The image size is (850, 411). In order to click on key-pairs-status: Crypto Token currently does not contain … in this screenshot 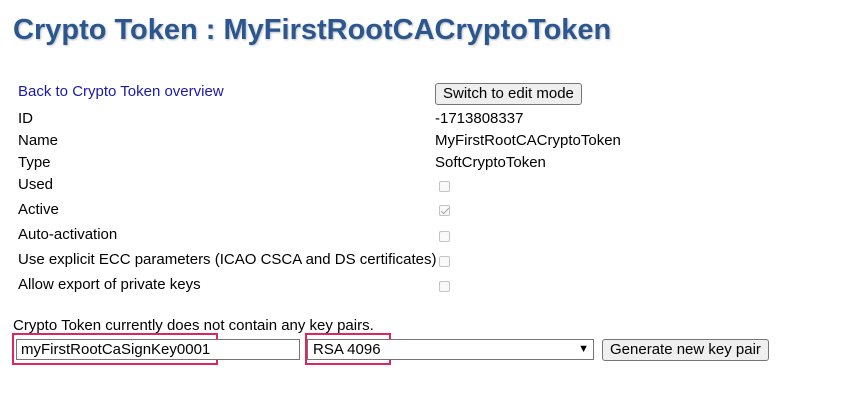, I will do `click(193, 325)`.